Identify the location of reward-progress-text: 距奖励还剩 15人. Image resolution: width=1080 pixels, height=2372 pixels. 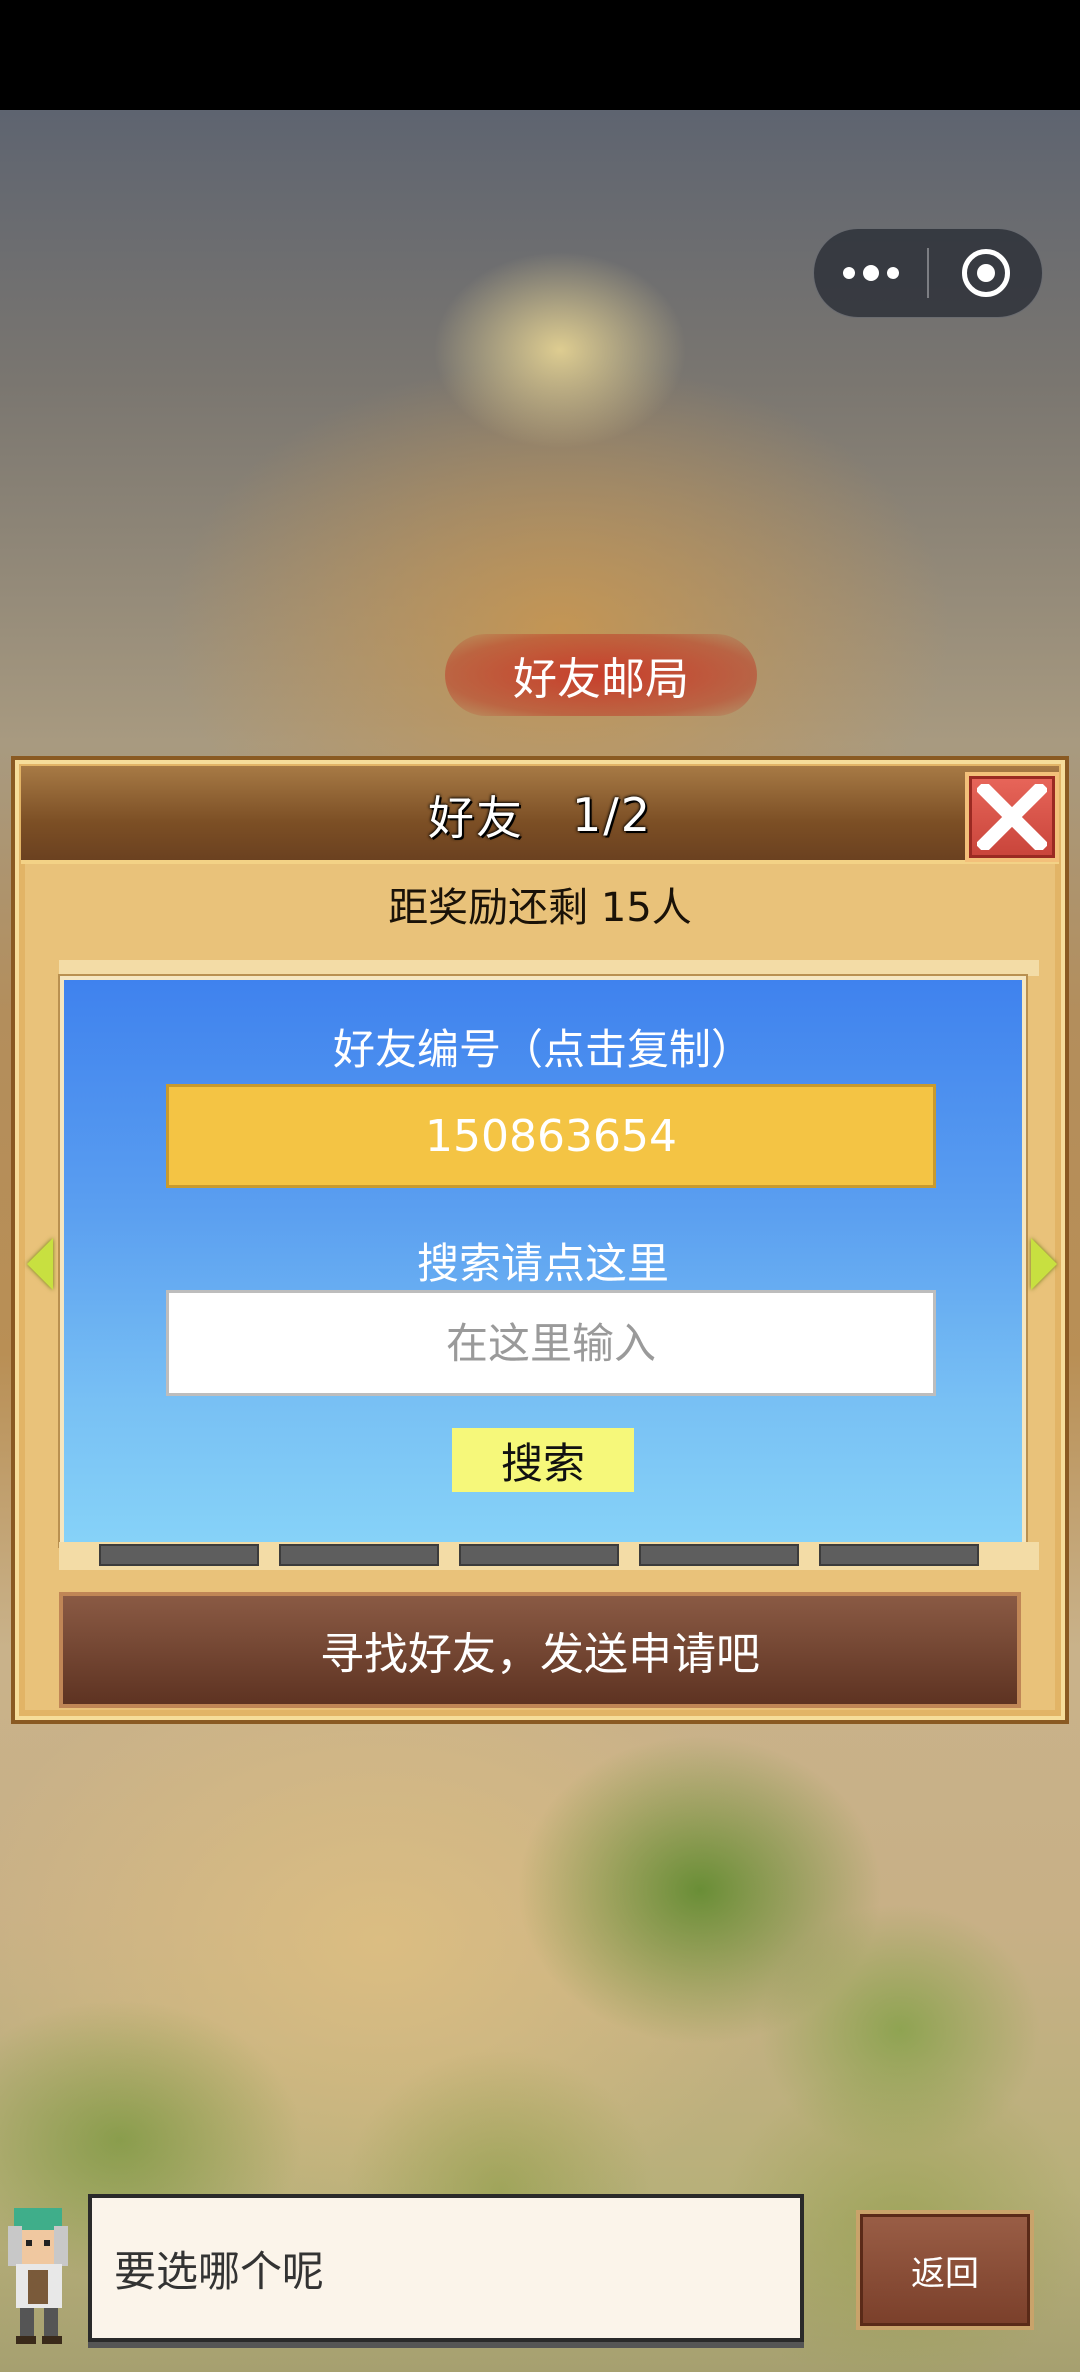
(540, 908).